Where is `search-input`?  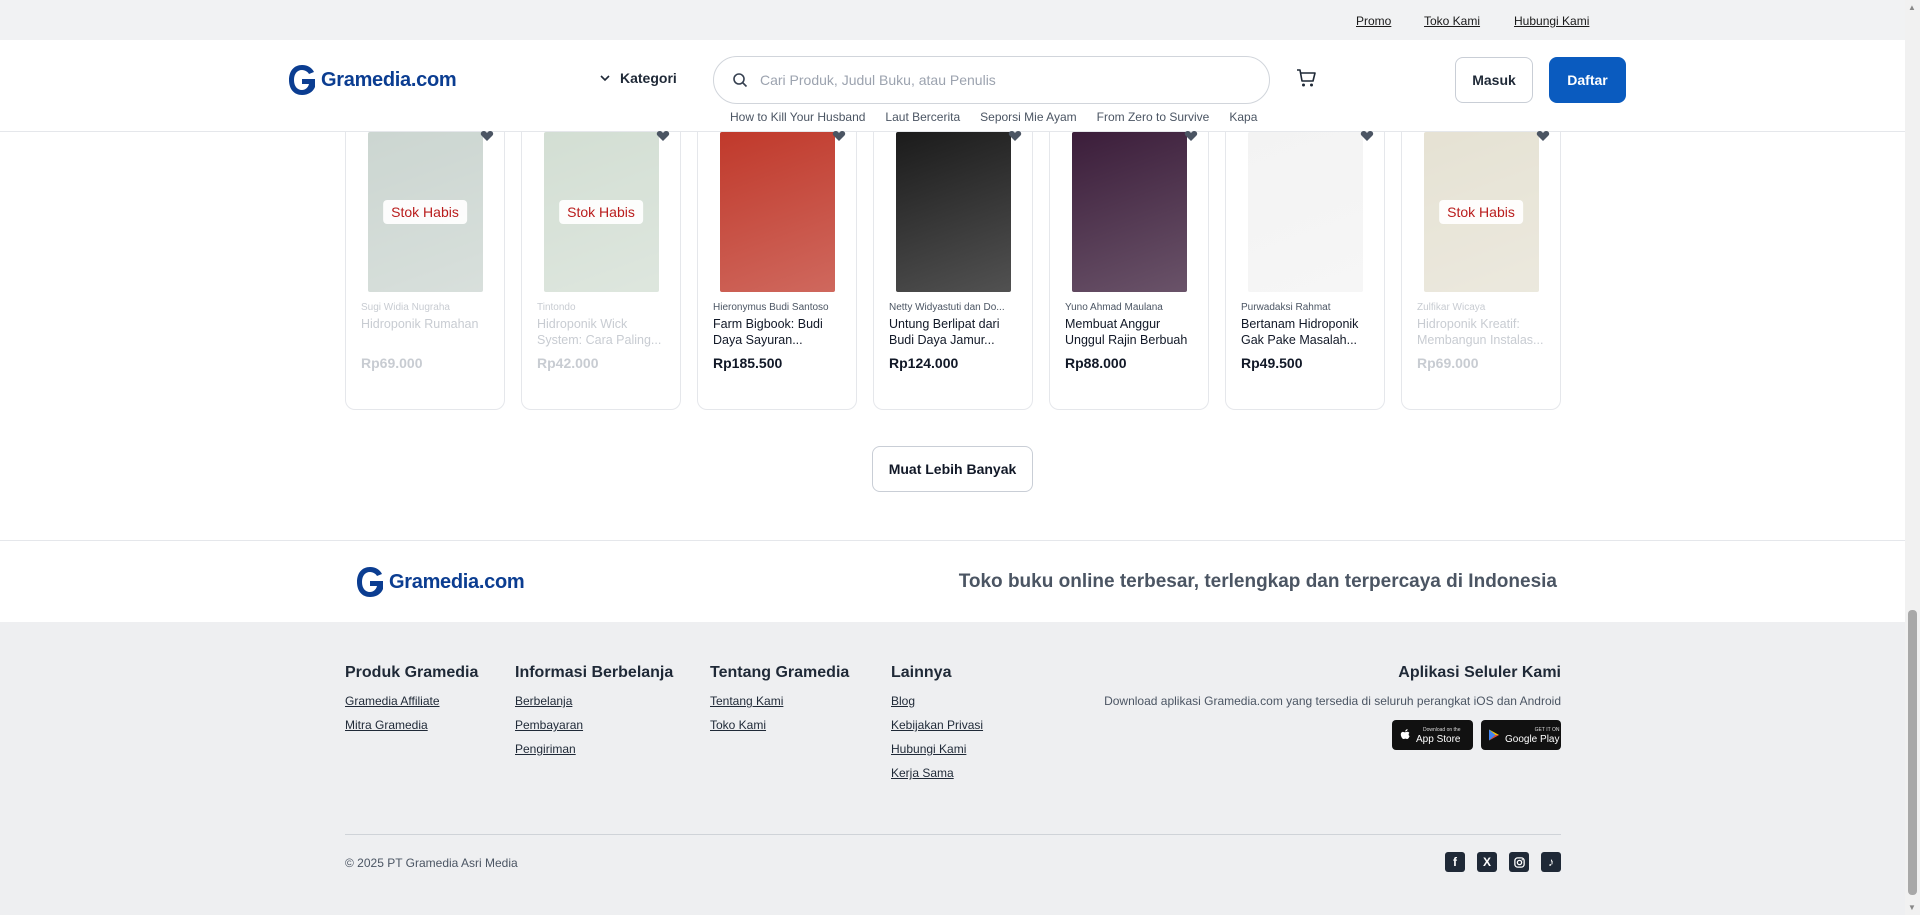
search-input is located at coordinates (1000, 80).